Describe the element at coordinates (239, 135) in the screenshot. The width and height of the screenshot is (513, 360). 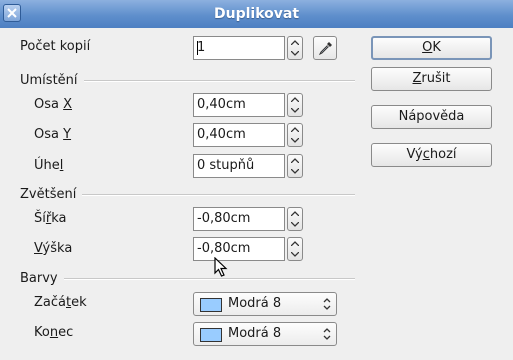
I see `y-axis-field: 0,40cm` at that location.